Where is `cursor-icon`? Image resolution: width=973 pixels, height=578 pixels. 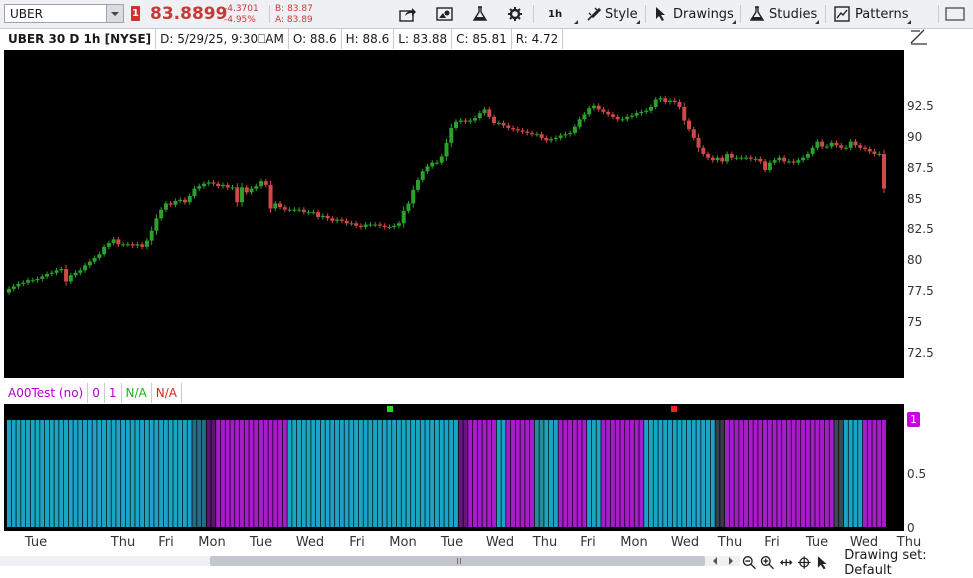
cursor-icon is located at coordinates (822, 562).